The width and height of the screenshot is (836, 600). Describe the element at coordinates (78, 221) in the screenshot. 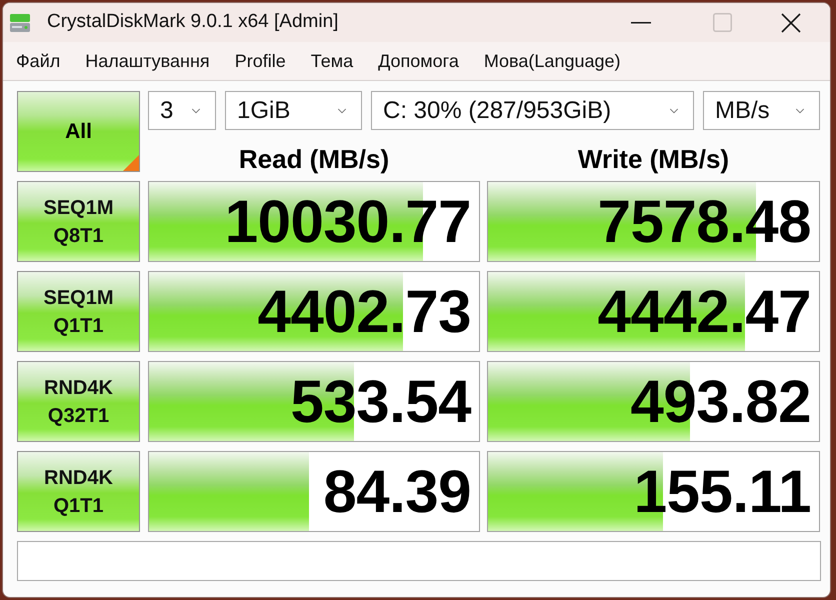

I see `test-button: SEQ1M Q8T1` at that location.